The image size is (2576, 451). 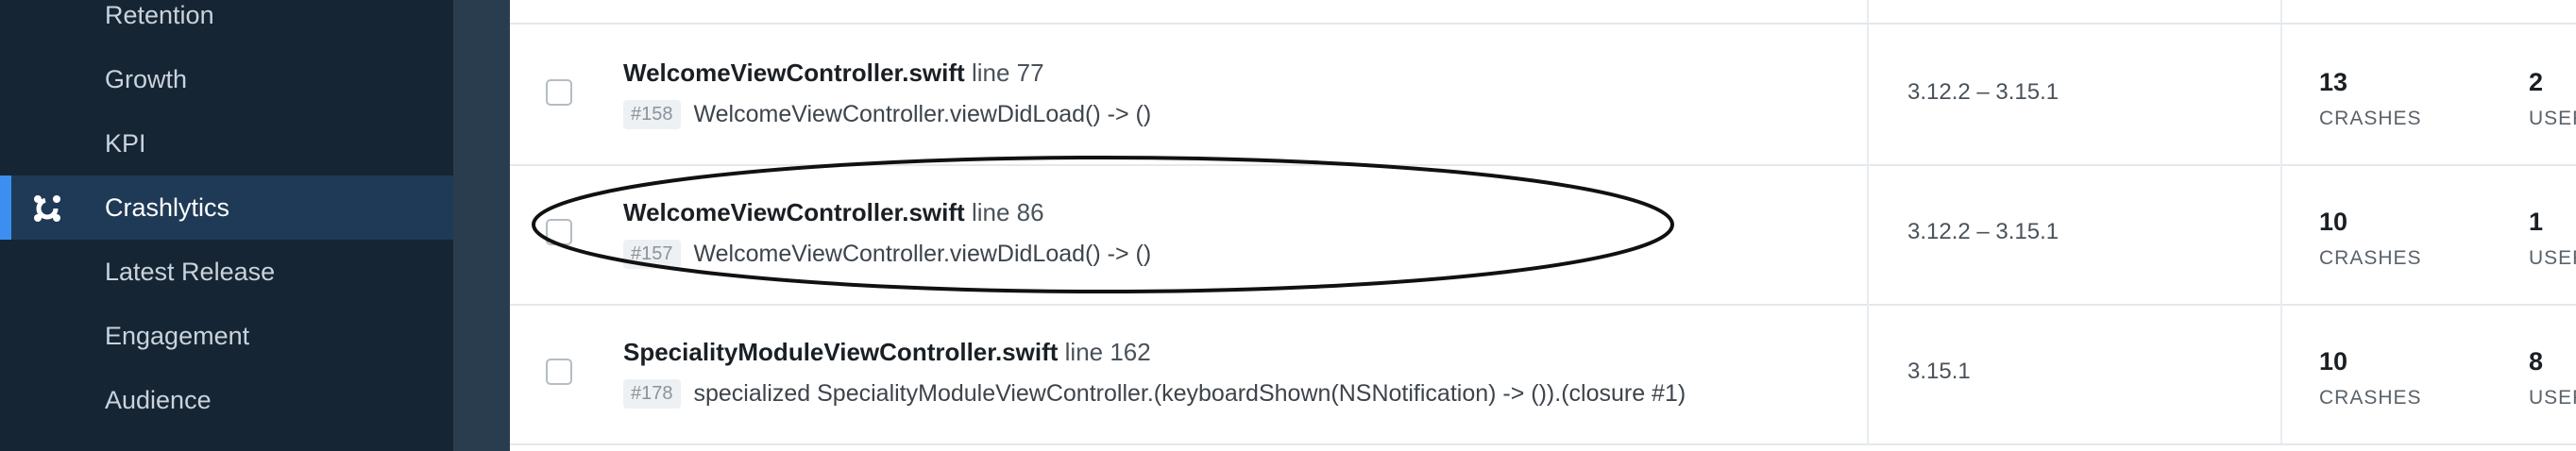 What do you see at coordinates (226, 23) in the screenshot?
I see `sidebar-item-retention: Retention` at bounding box center [226, 23].